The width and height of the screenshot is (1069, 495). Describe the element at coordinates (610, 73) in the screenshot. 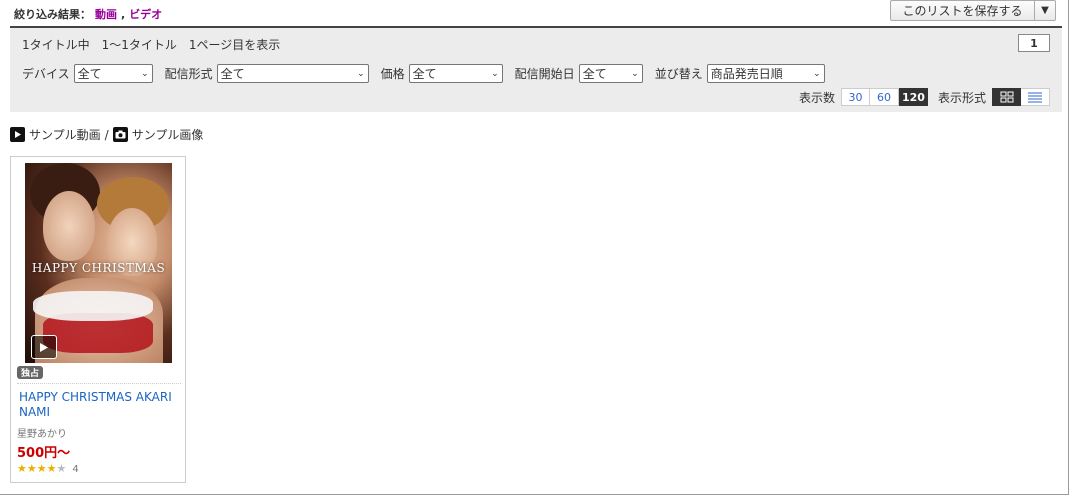

I see `start-date-select: 全て ⌄` at that location.